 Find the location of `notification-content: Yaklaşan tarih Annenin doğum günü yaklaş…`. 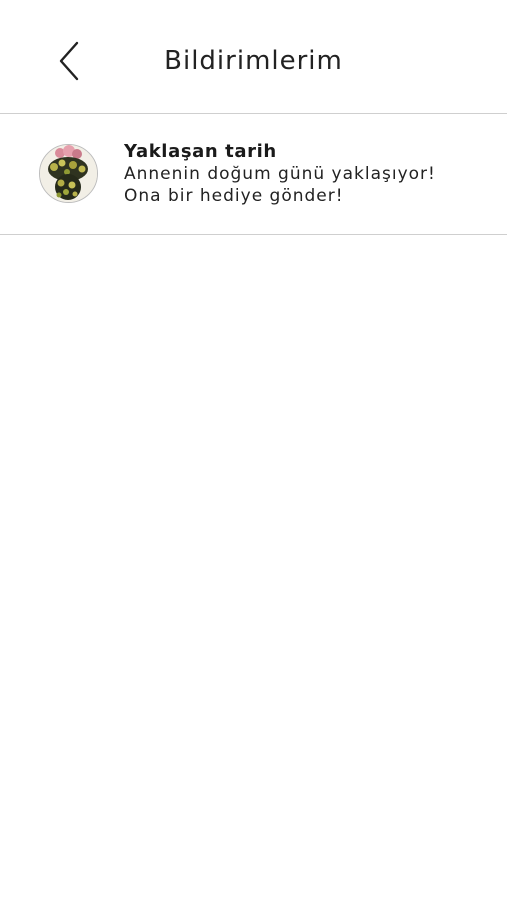

notification-content: Yaklaşan tarih Annenin doğum günü yaklaş… is located at coordinates (305, 174).